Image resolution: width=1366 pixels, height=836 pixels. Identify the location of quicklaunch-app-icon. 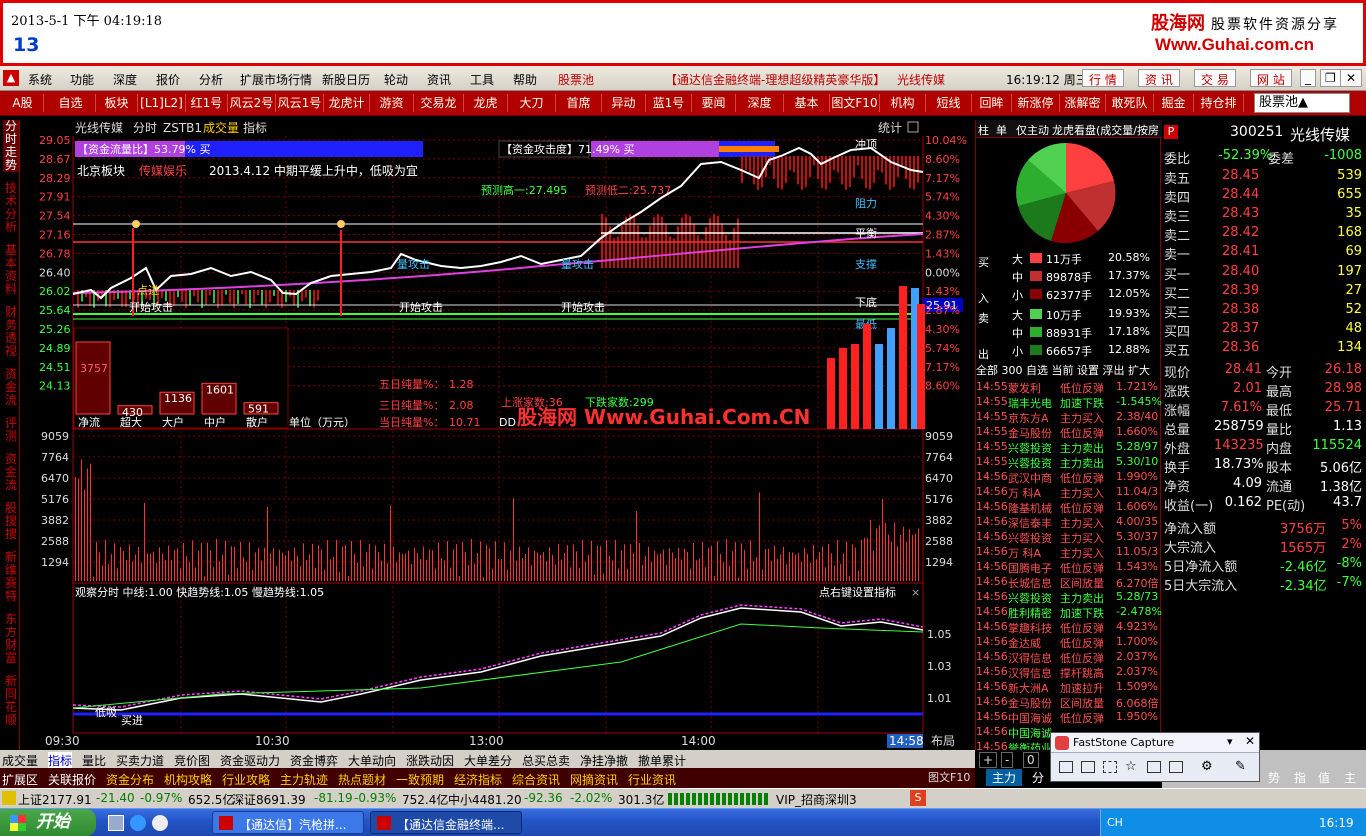
(160, 823).